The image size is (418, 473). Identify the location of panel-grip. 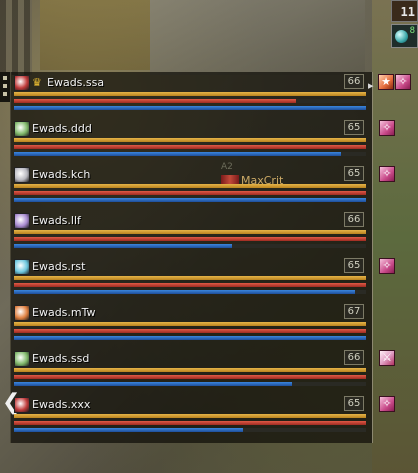
(5, 87).